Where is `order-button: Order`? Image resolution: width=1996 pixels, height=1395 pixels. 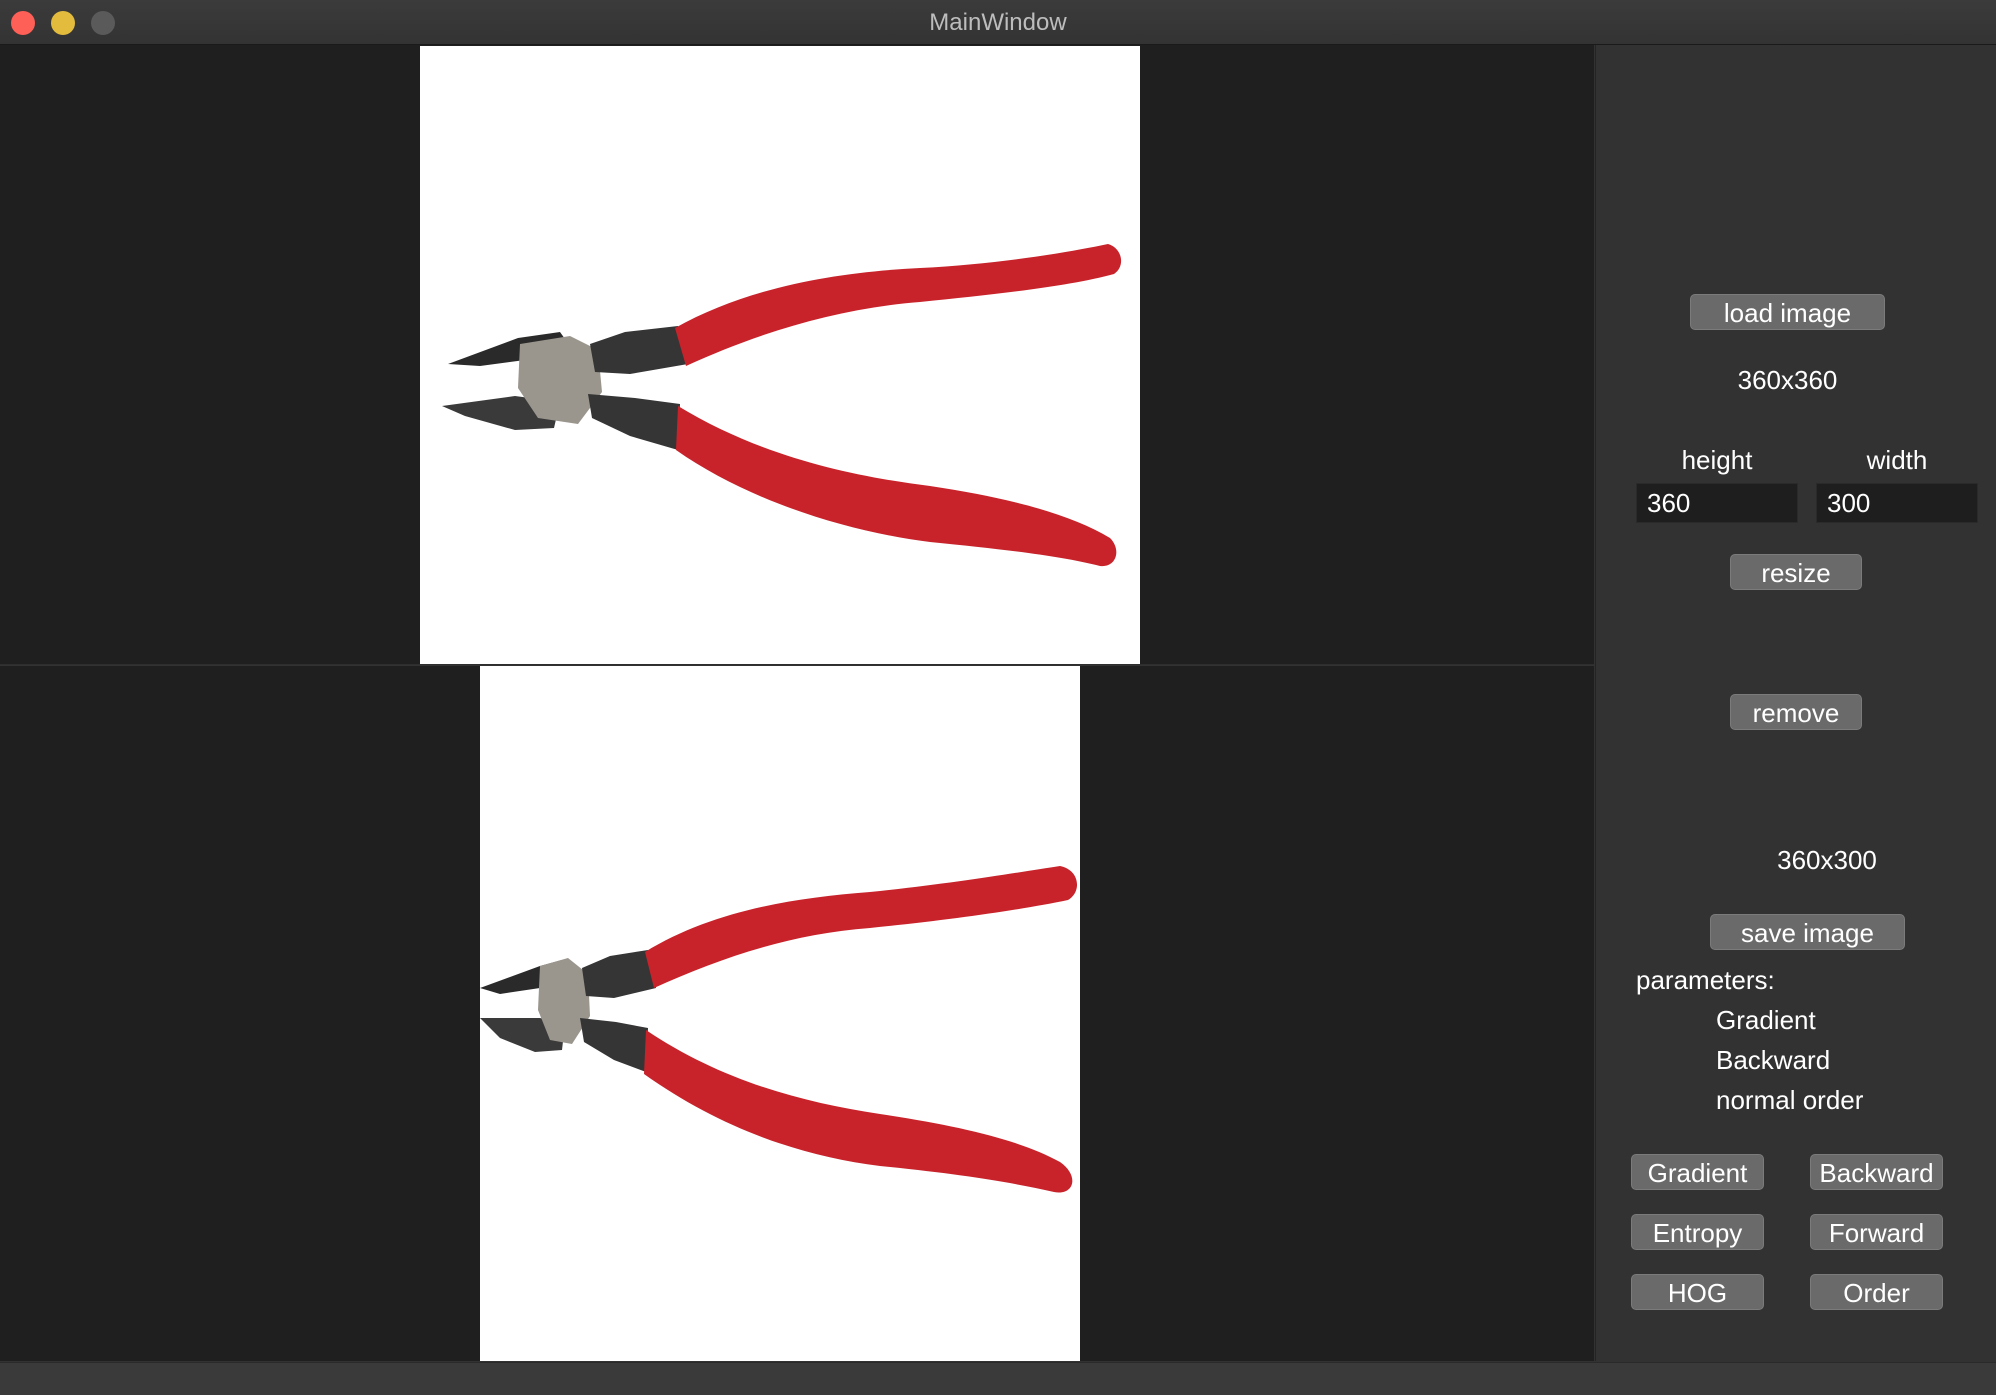
order-button: Order is located at coordinates (1876, 1292).